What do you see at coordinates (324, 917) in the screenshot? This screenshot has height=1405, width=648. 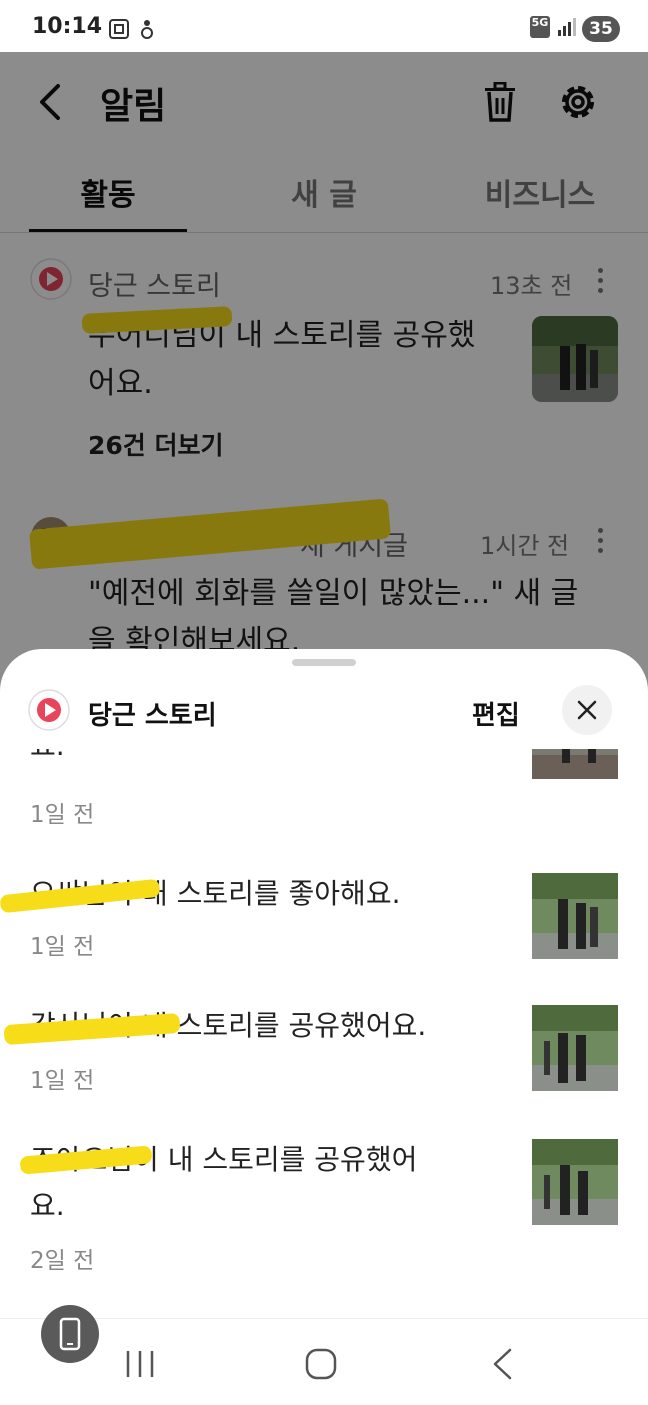 I see `list-item: 으쌰님이 내 스토리를 좋아해요. 1일 전` at bounding box center [324, 917].